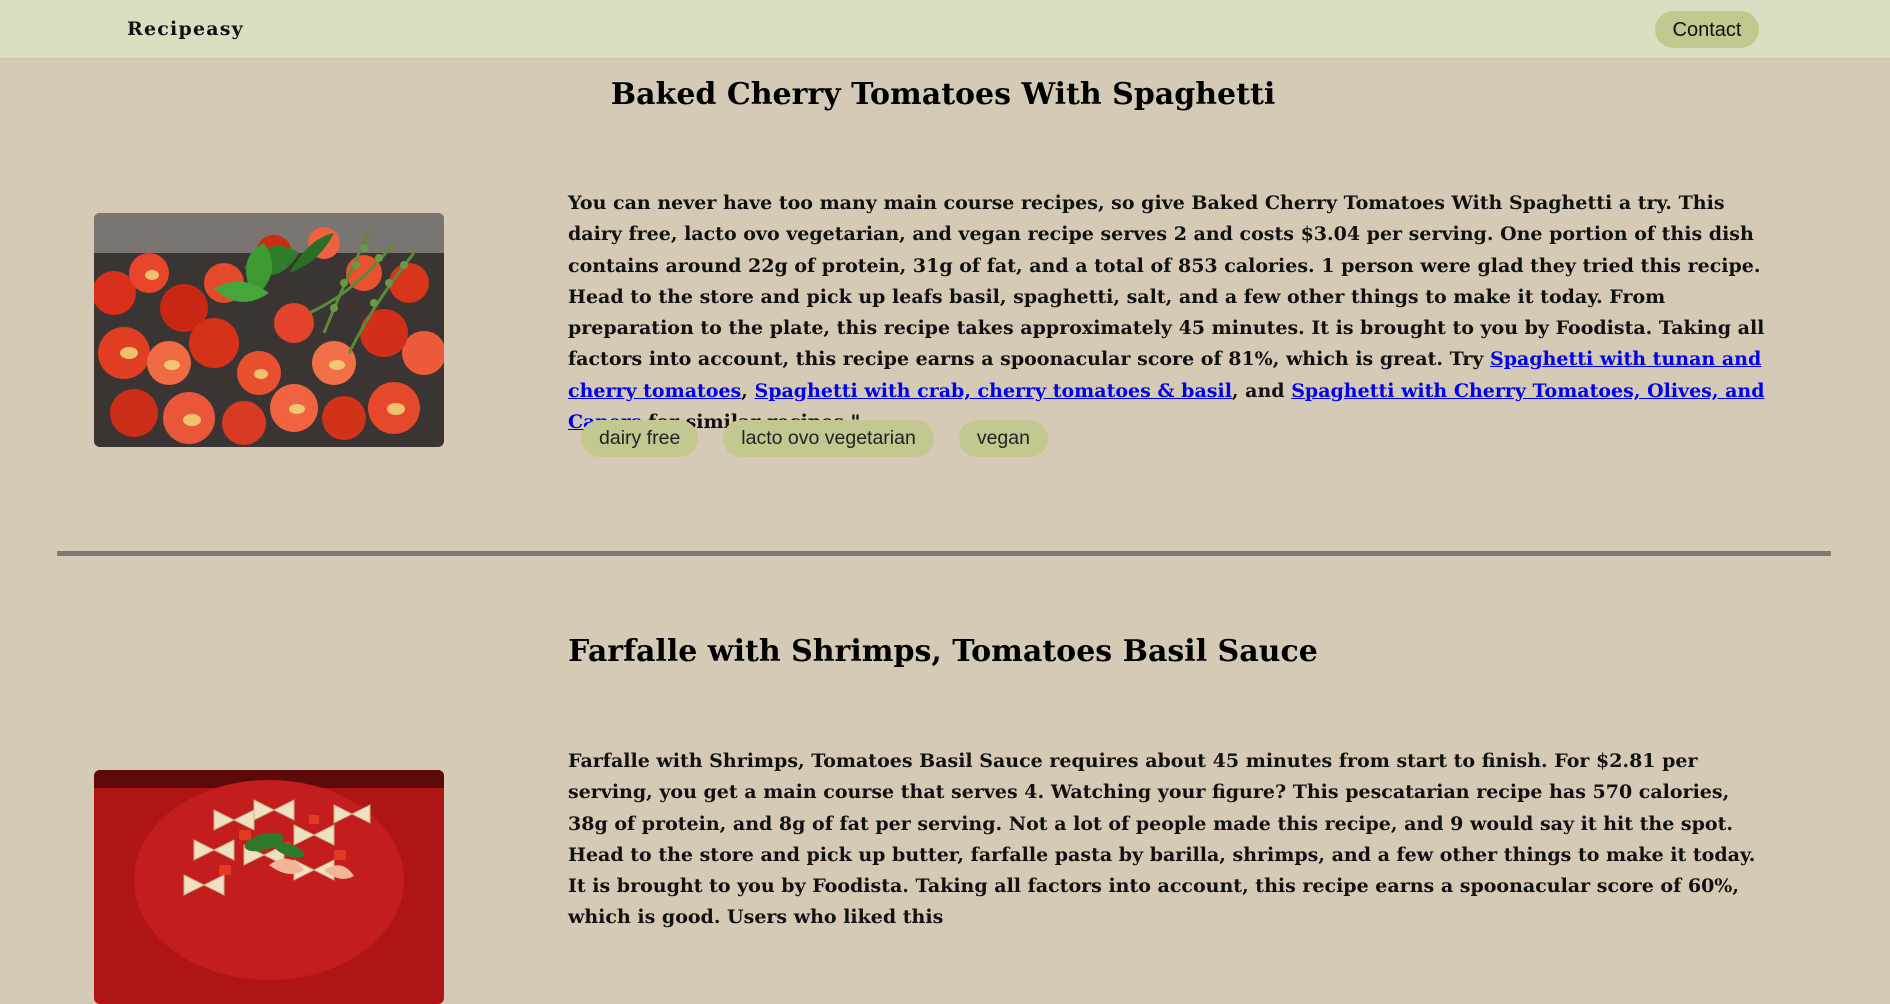 This screenshot has height=1004, width=1890. Describe the element at coordinates (944, 553) in the screenshot. I see `recipe-divider` at that location.